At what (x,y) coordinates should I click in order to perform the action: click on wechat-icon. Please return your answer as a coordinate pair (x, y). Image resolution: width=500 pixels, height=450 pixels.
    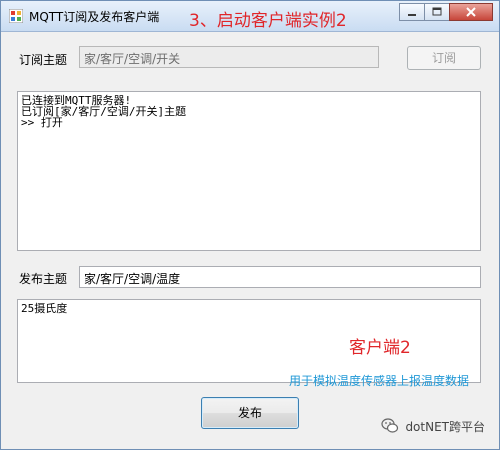
    Looking at the image, I should click on (390, 425).